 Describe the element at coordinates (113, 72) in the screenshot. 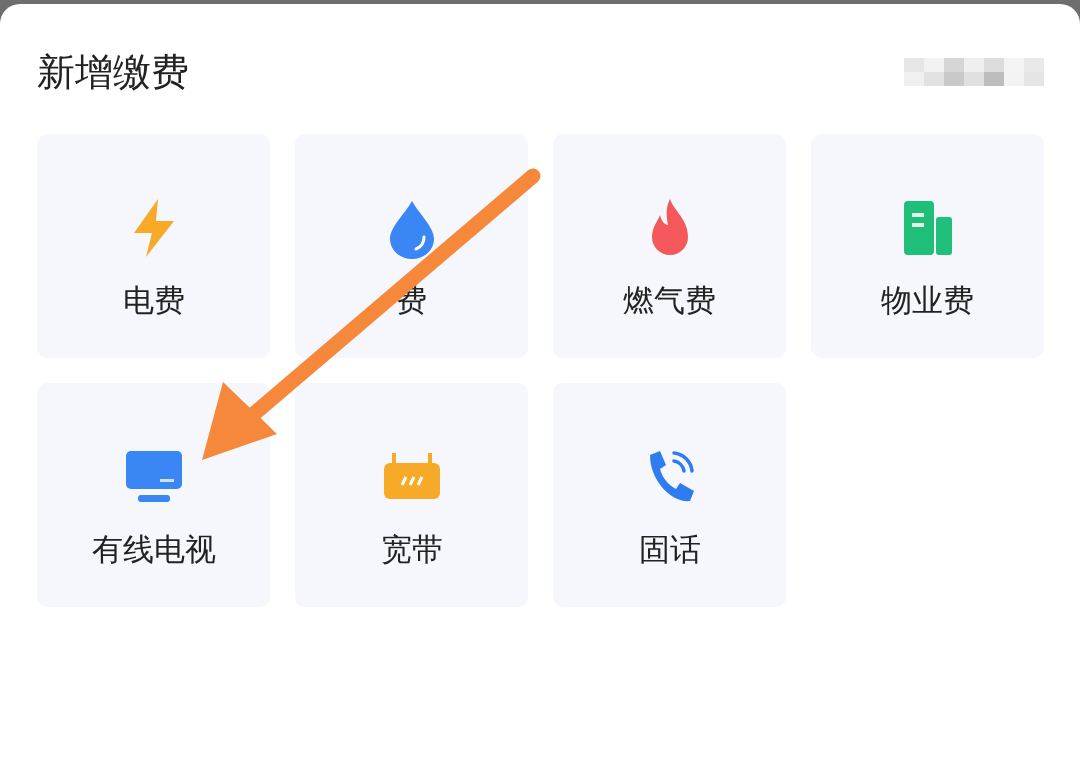

I see `sheet-title: 新增缴费` at that location.